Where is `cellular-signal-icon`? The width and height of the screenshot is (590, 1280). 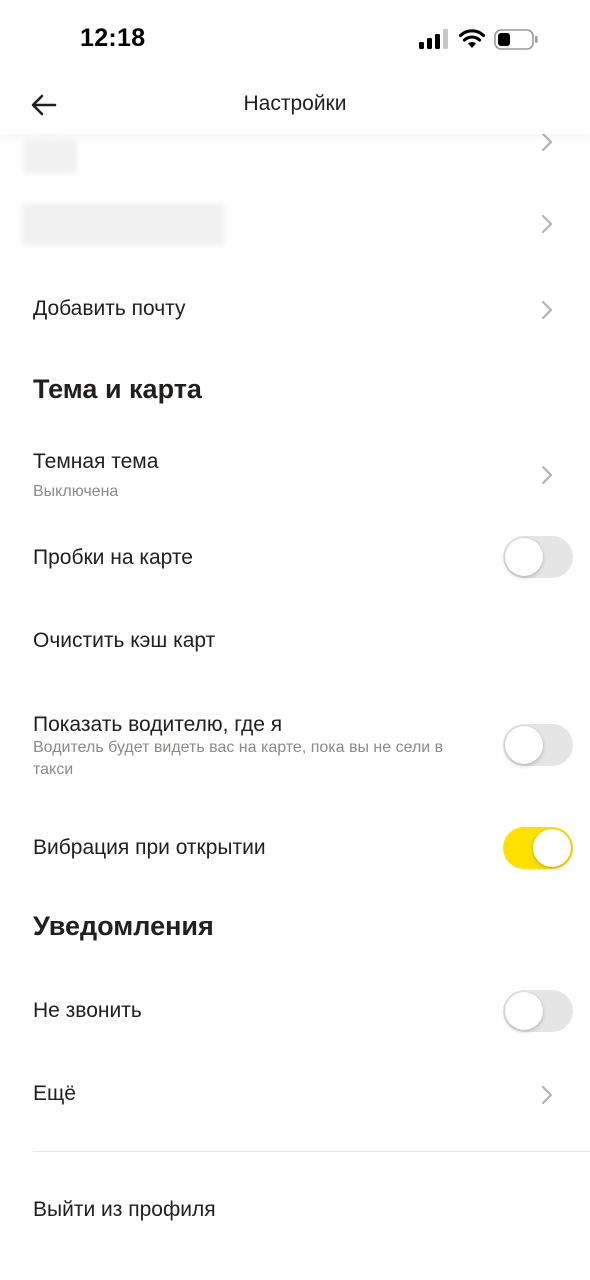 cellular-signal-icon is located at coordinates (433, 39).